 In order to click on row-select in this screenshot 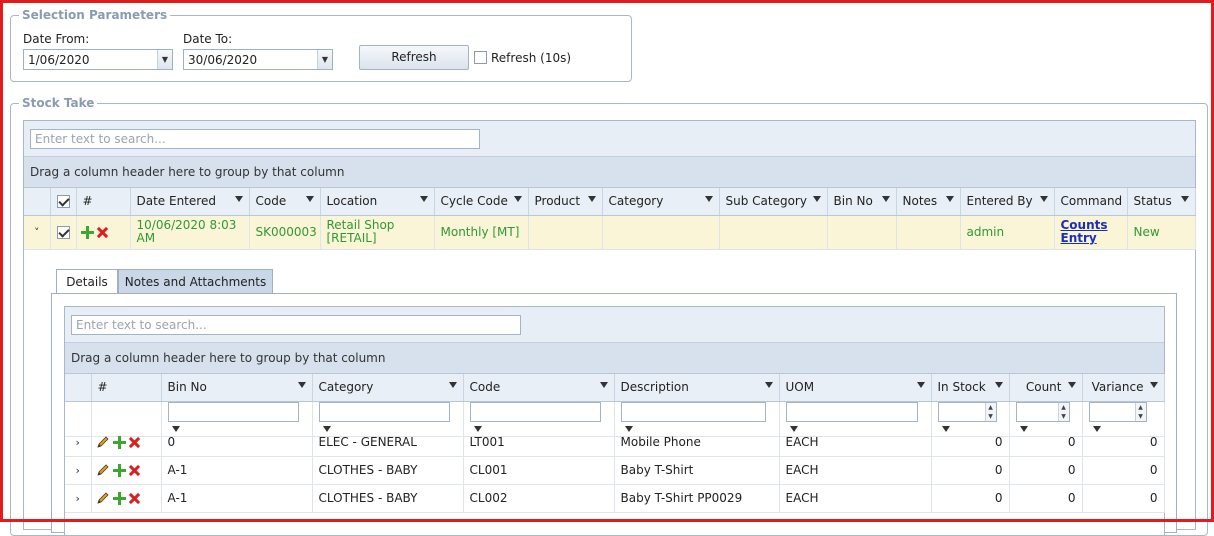, I will do `click(63, 232)`.